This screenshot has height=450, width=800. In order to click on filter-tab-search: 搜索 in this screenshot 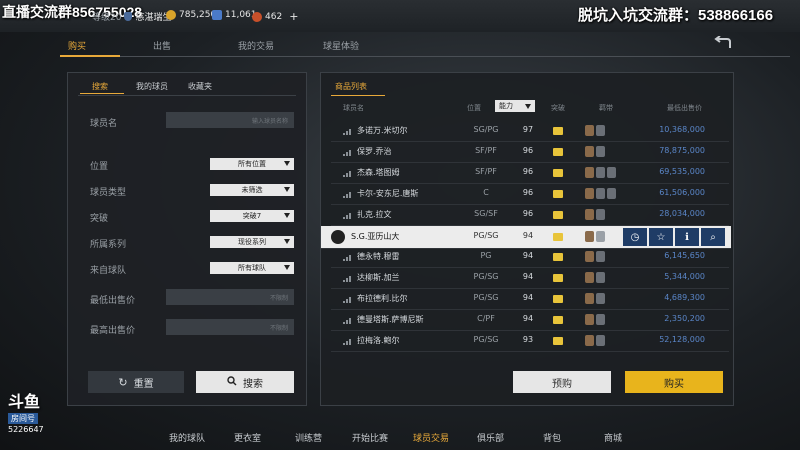, I will do `click(100, 86)`.